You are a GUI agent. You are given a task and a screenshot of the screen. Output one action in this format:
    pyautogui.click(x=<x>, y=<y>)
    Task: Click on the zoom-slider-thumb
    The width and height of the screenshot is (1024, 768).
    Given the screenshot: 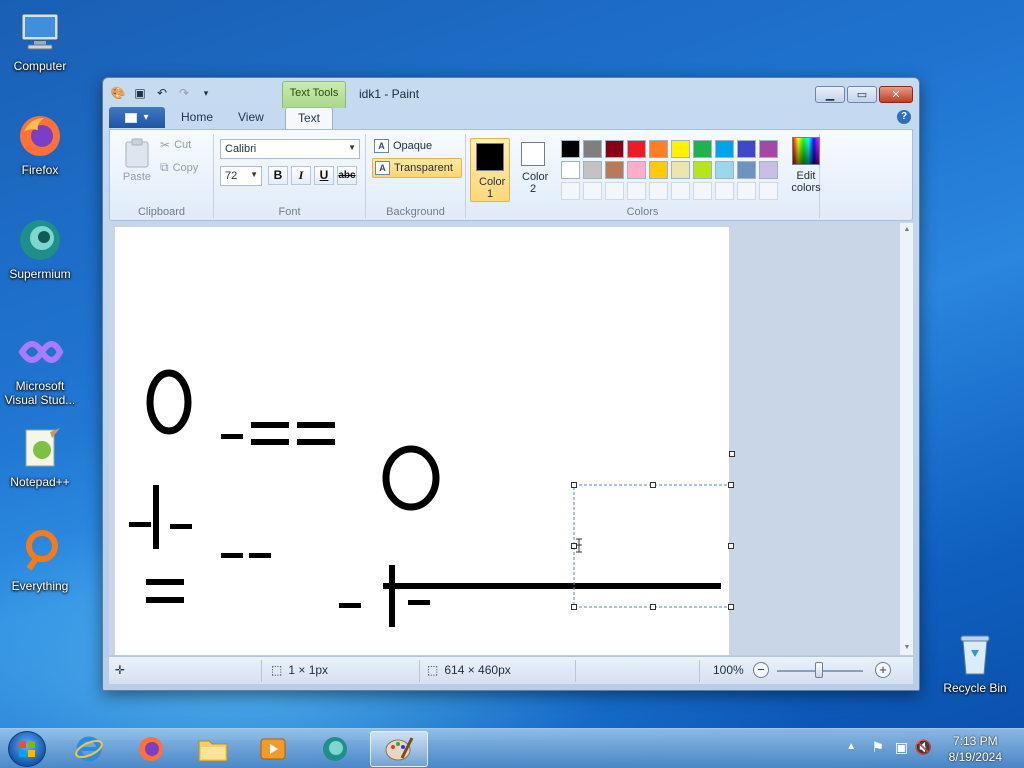 What is the action you would take?
    pyautogui.click(x=819, y=670)
    